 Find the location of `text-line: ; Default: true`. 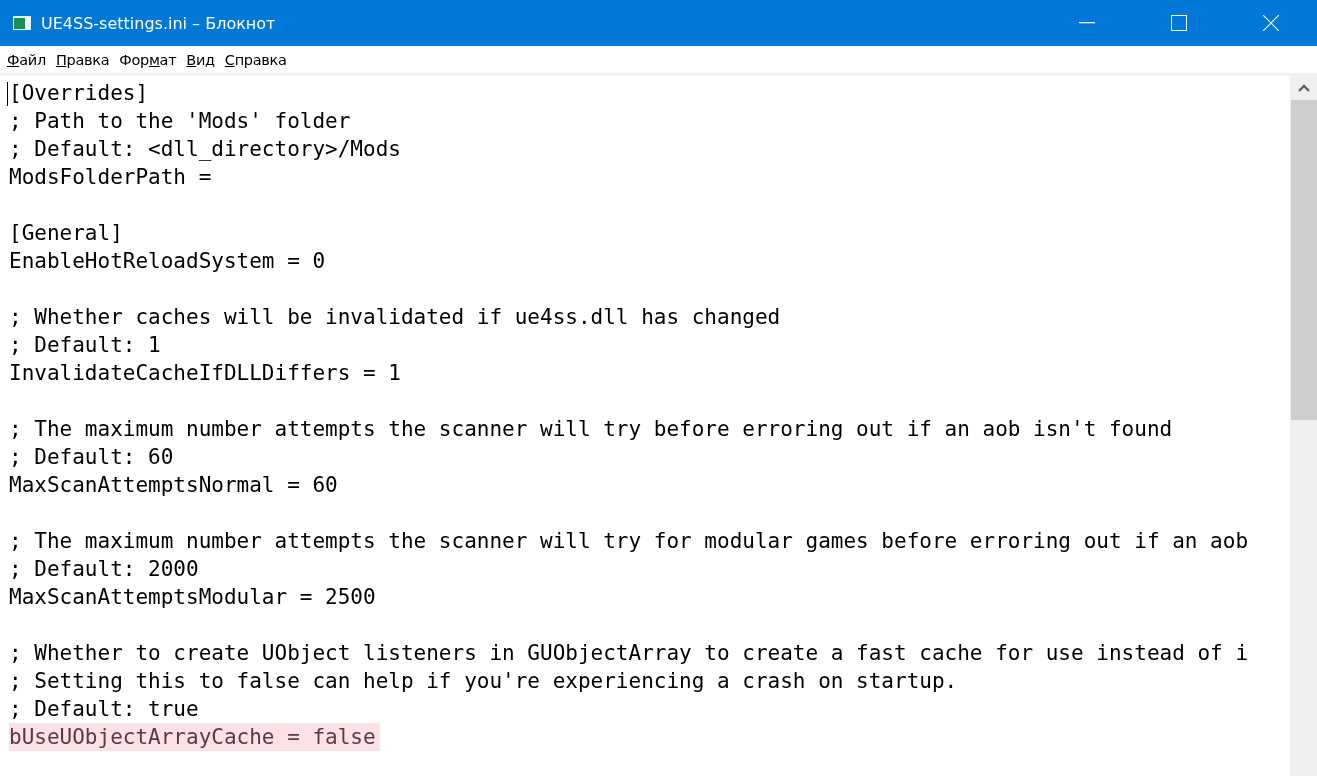

text-line: ; Default: true is located at coordinates (104, 709).